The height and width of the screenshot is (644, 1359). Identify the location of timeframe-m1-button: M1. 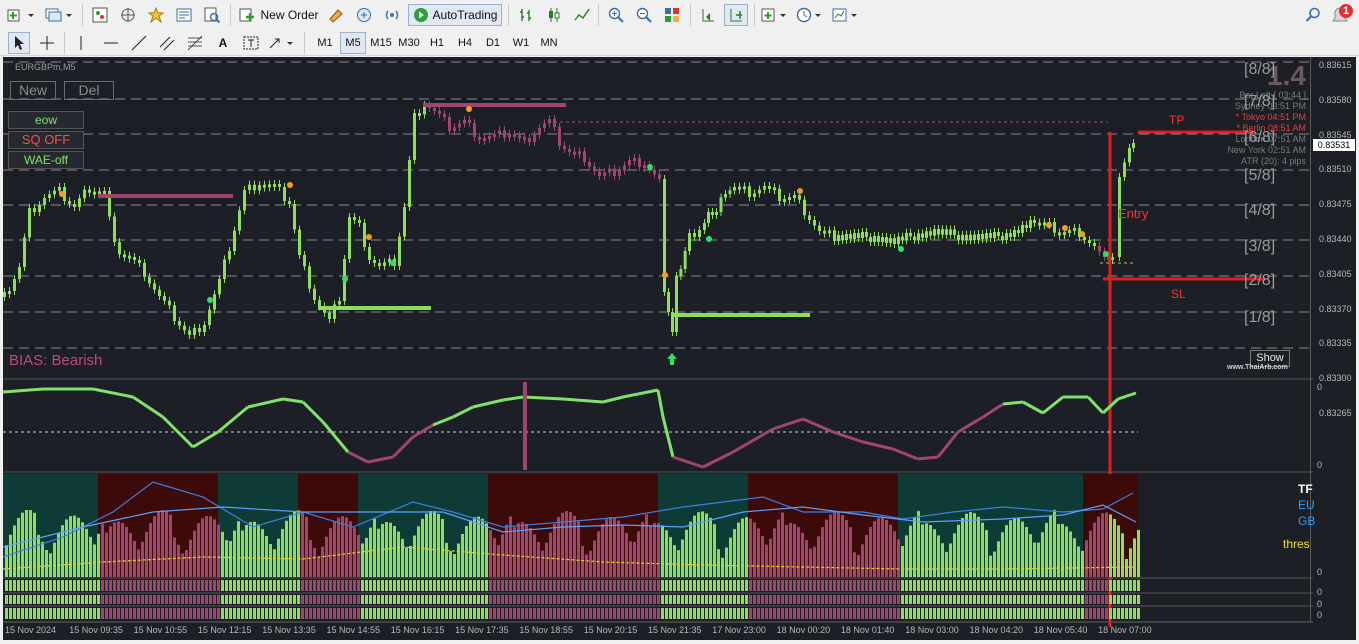
(325, 43).